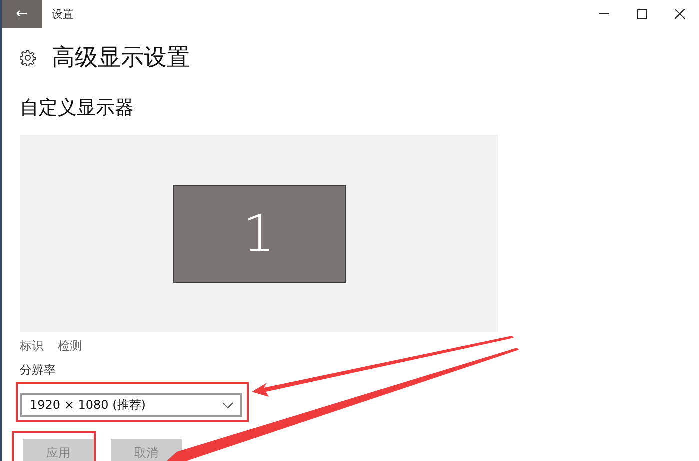 This screenshot has height=461, width=699. What do you see at coordinates (70, 346) in the screenshot?
I see `link: 检测` at bounding box center [70, 346].